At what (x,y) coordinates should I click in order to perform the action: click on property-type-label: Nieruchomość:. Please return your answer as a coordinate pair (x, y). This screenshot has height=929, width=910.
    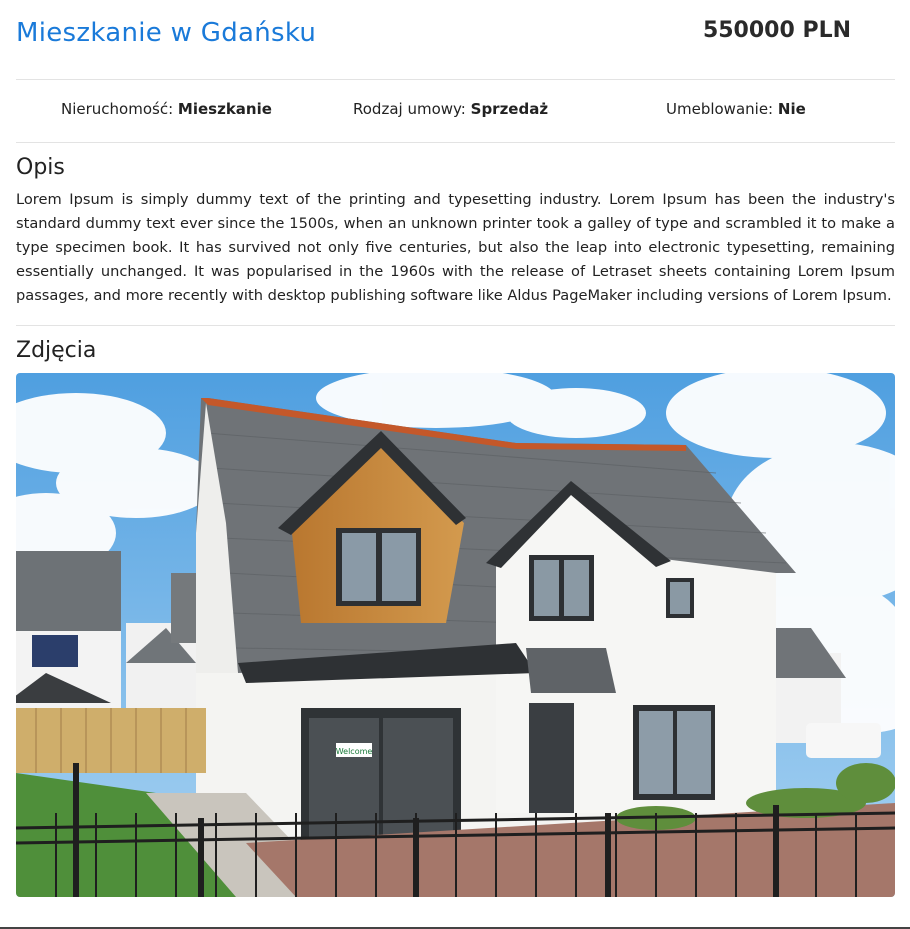
    Looking at the image, I should click on (117, 109).